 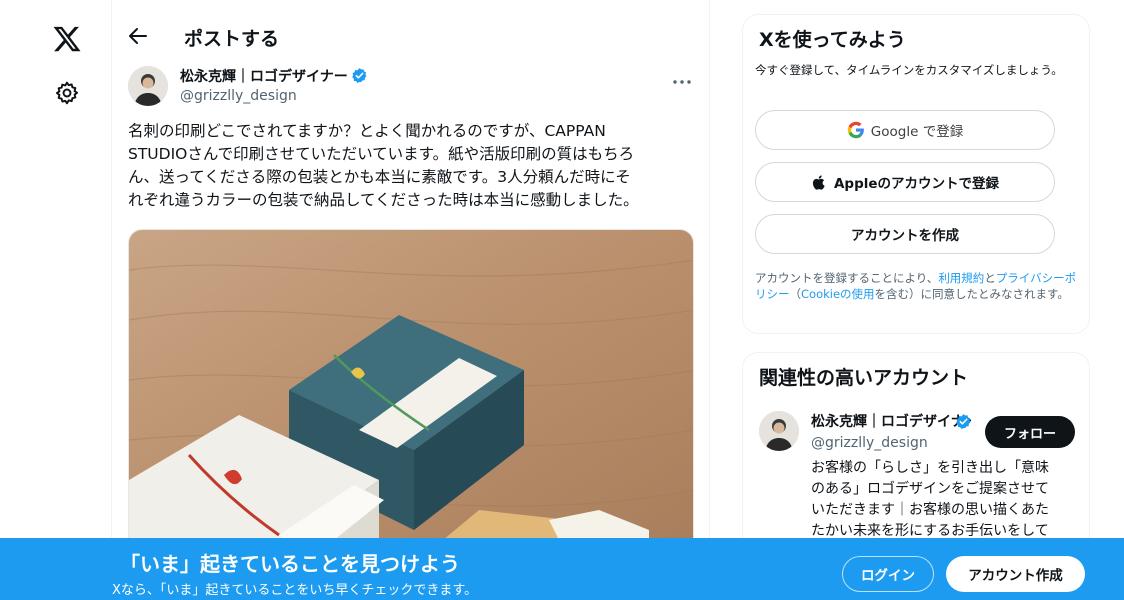 I want to click on related-account-name-text: 松永克輝｜ロゴデザイナー, so click(x=891, y=422).